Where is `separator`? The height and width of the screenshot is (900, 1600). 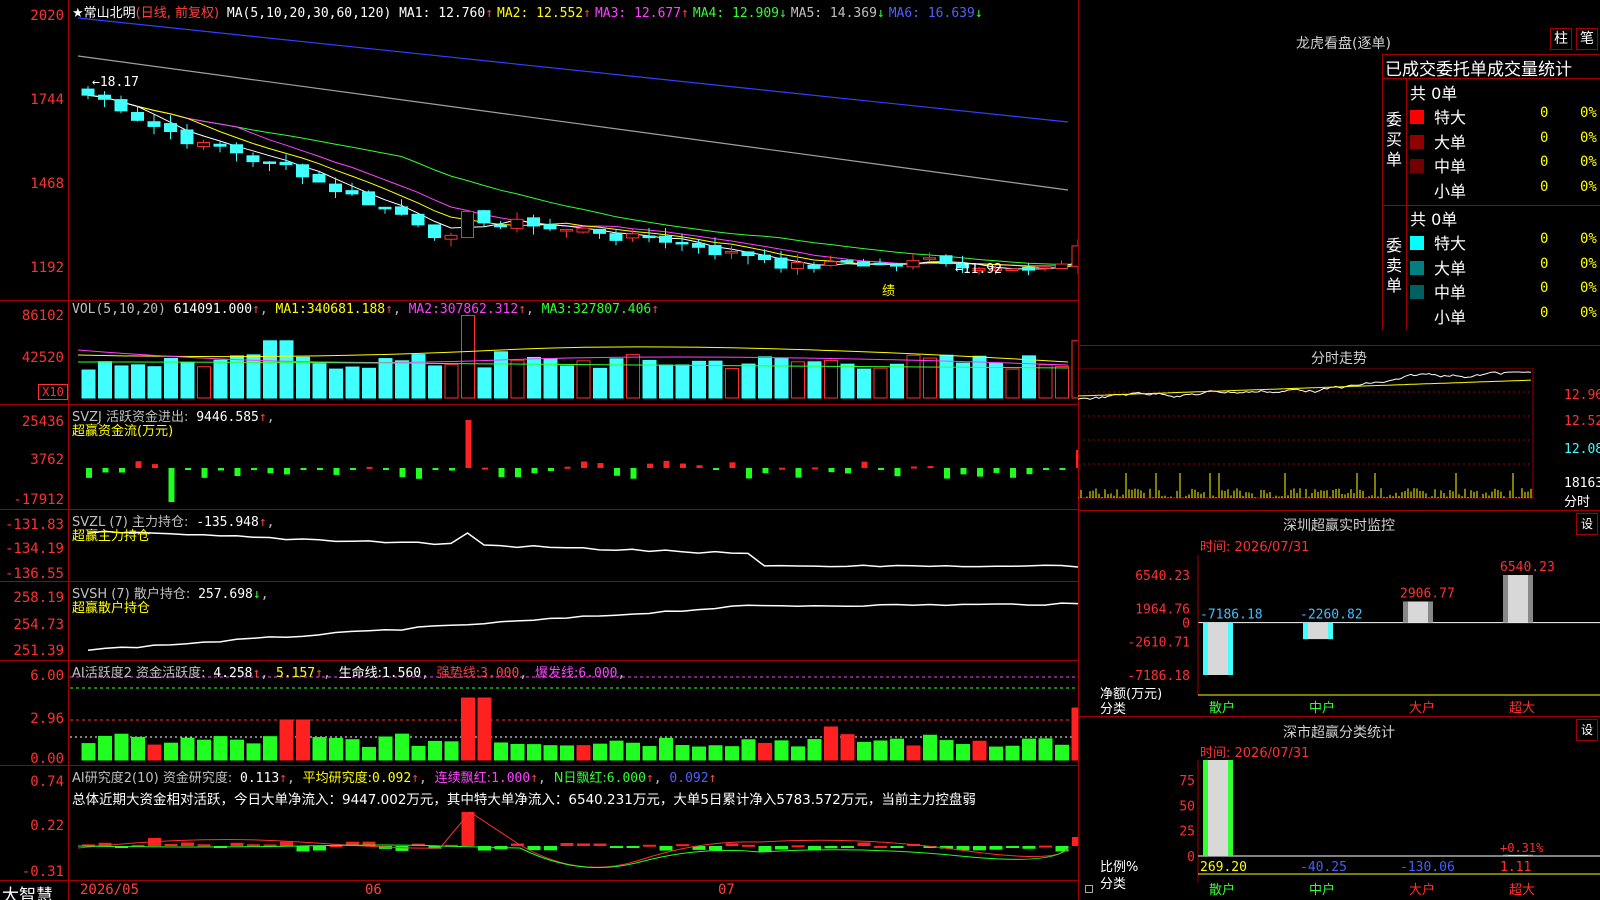
separator is located at coordinates (539, 581).